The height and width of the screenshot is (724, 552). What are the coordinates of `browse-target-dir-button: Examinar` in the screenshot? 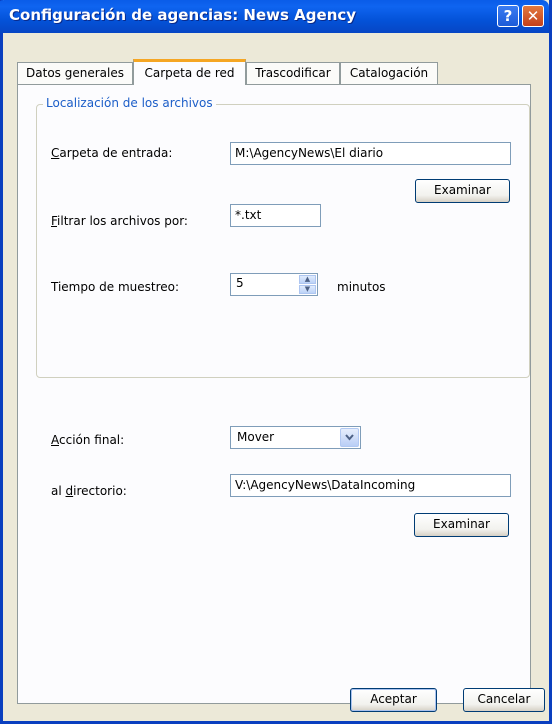 It's located at (461, 525).